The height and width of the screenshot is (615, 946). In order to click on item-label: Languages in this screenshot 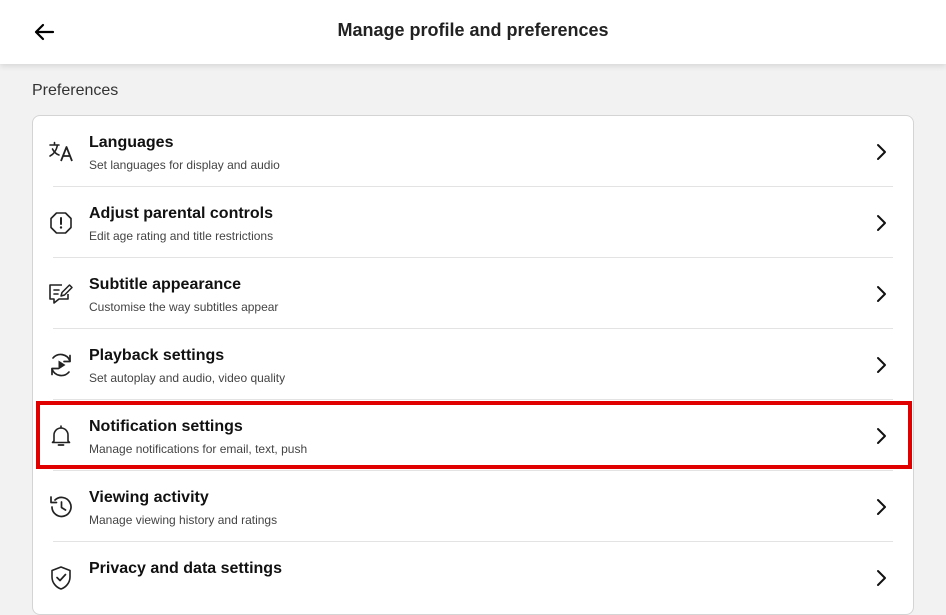, I will do `click(131, 142)`.